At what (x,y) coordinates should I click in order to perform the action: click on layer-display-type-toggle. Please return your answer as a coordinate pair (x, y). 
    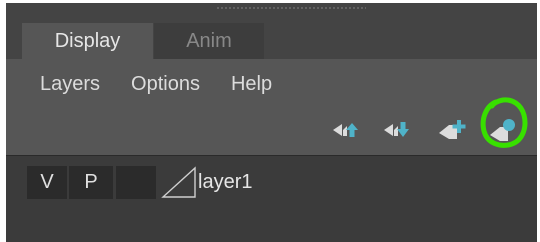
    Looking at the image, I should click on (136, 182).